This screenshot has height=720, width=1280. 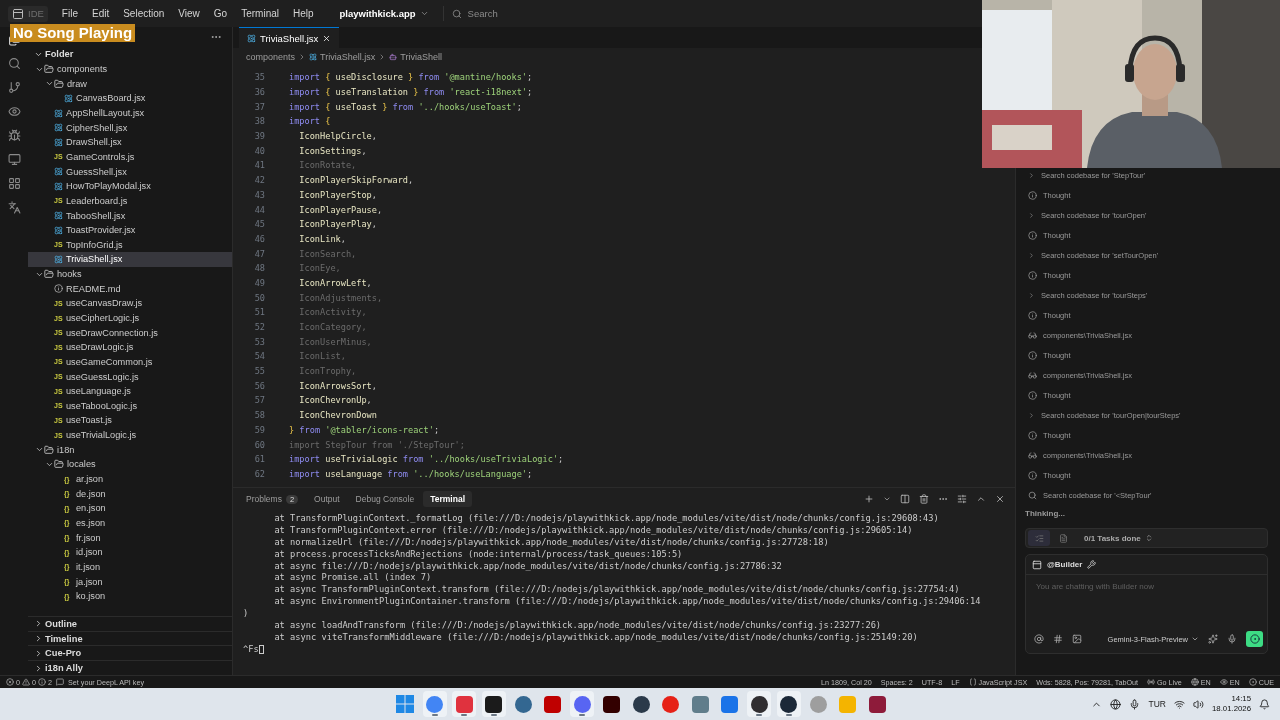 I want to click on terminal-line: at async TransformPluginContext.transform (file:///D:/nodejs/playwithkick.app/node_modules/vite/dist/node/chunks/config.js:27754:4), so click(x=617, y=590).